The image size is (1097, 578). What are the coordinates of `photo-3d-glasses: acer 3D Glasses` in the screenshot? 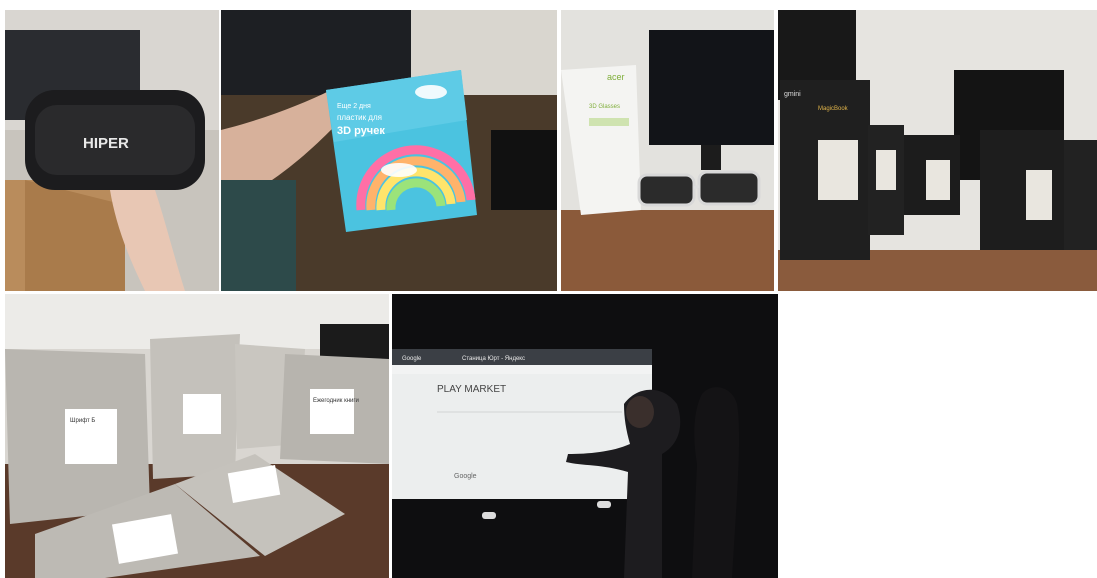 It's located at (667, 150).